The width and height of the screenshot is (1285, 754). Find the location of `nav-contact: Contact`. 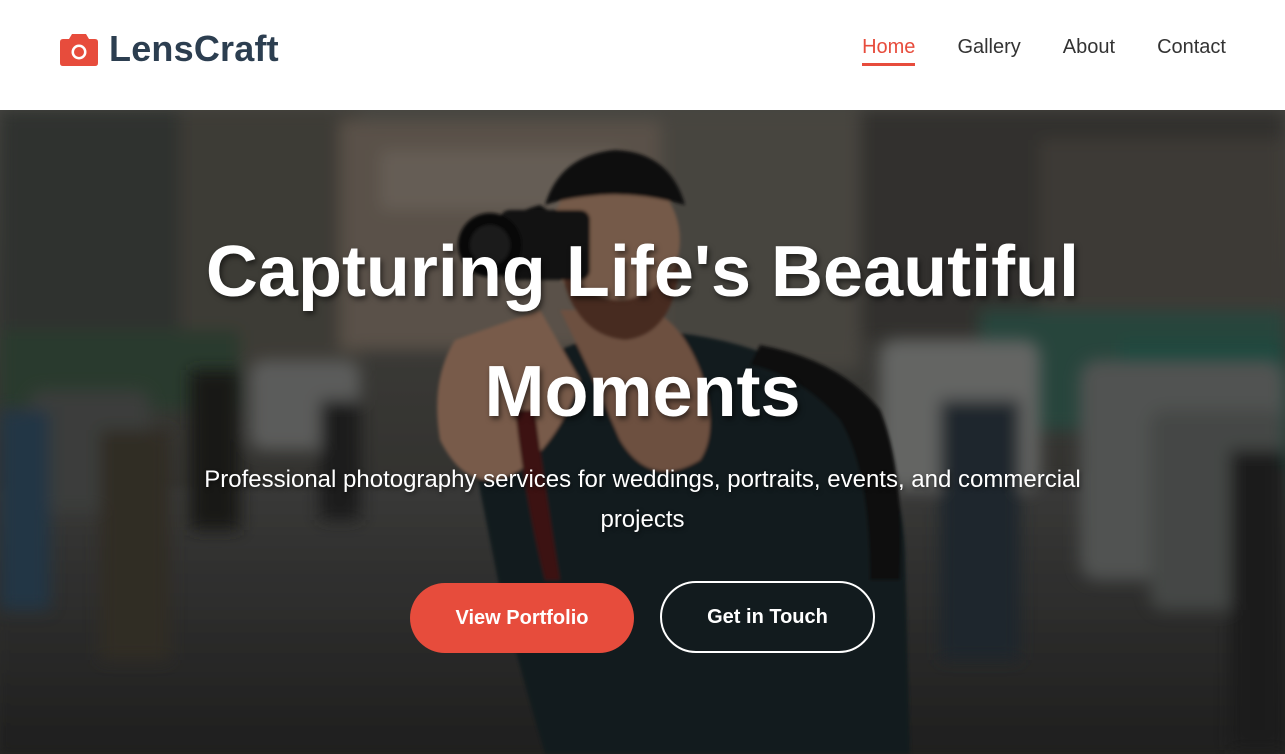

nav-contact: Contact is located at coordinates (1191, 50).